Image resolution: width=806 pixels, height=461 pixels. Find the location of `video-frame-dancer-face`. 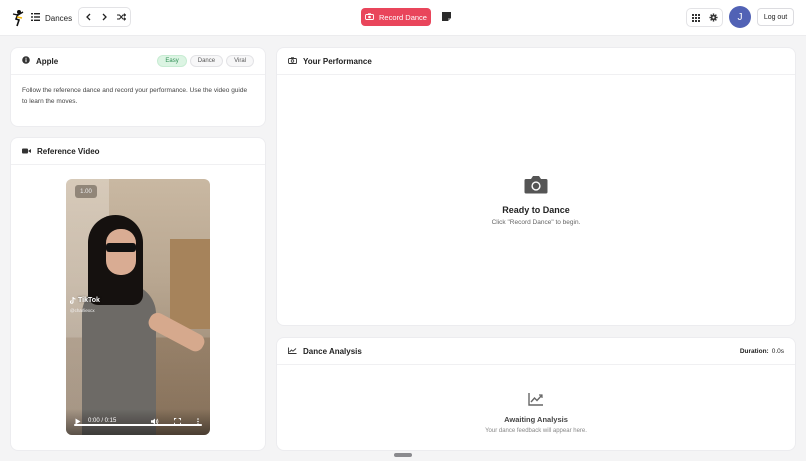

video-frame-dancer-face is located at coordinates (121, 252).